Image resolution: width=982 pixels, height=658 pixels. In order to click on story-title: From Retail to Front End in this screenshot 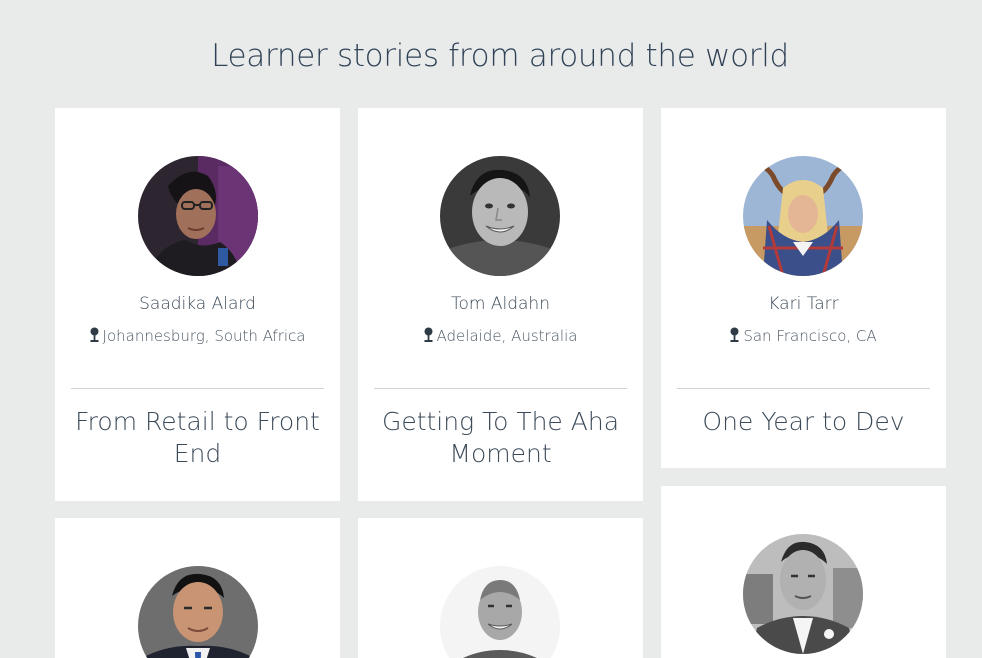, I will do `click(197, 438)`.